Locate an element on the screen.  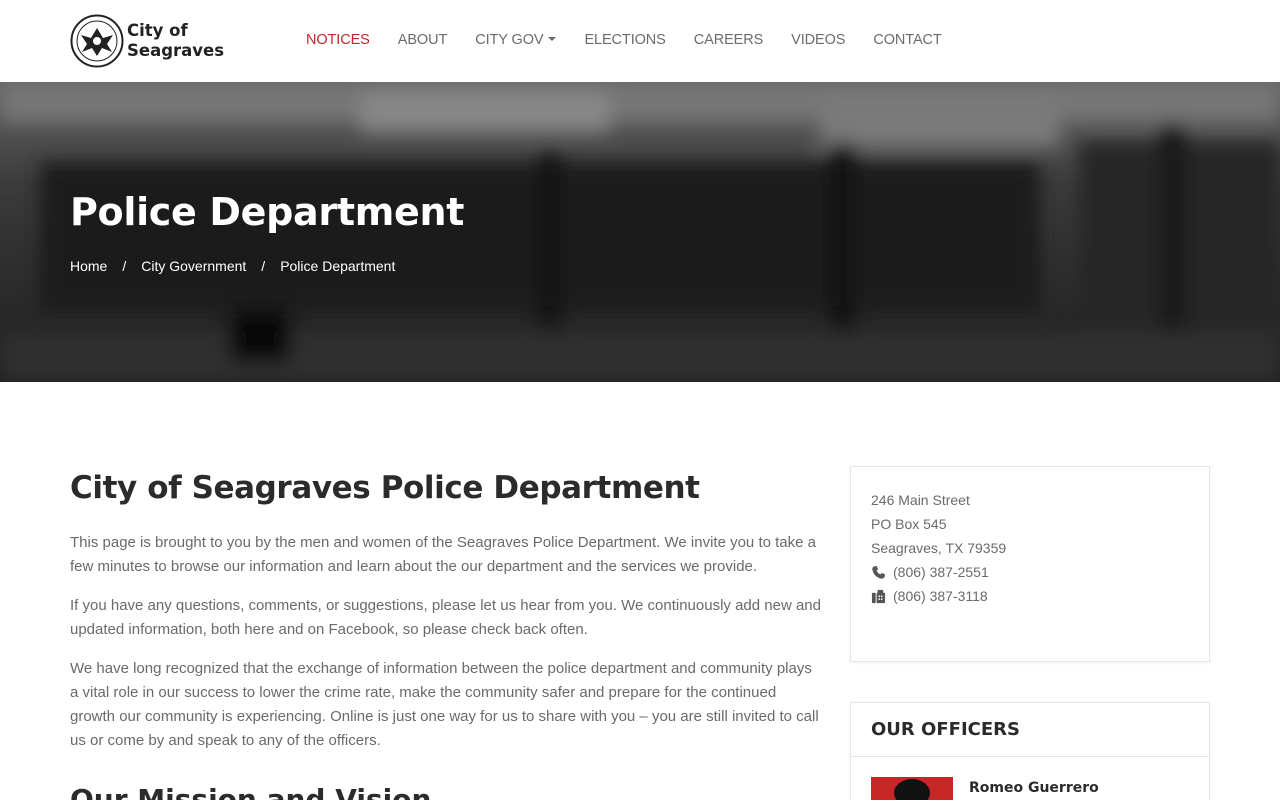
site-name-line2: Seagraves is located at coordinates (176, 50).